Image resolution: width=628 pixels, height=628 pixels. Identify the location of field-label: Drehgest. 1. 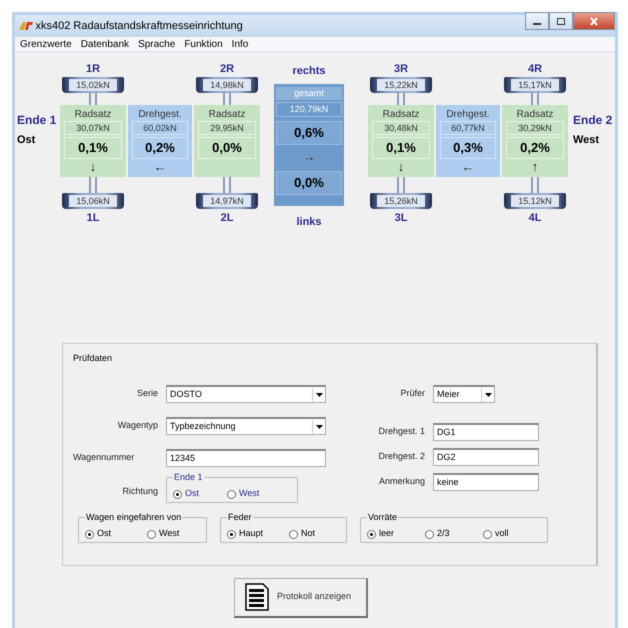
(401, 431).